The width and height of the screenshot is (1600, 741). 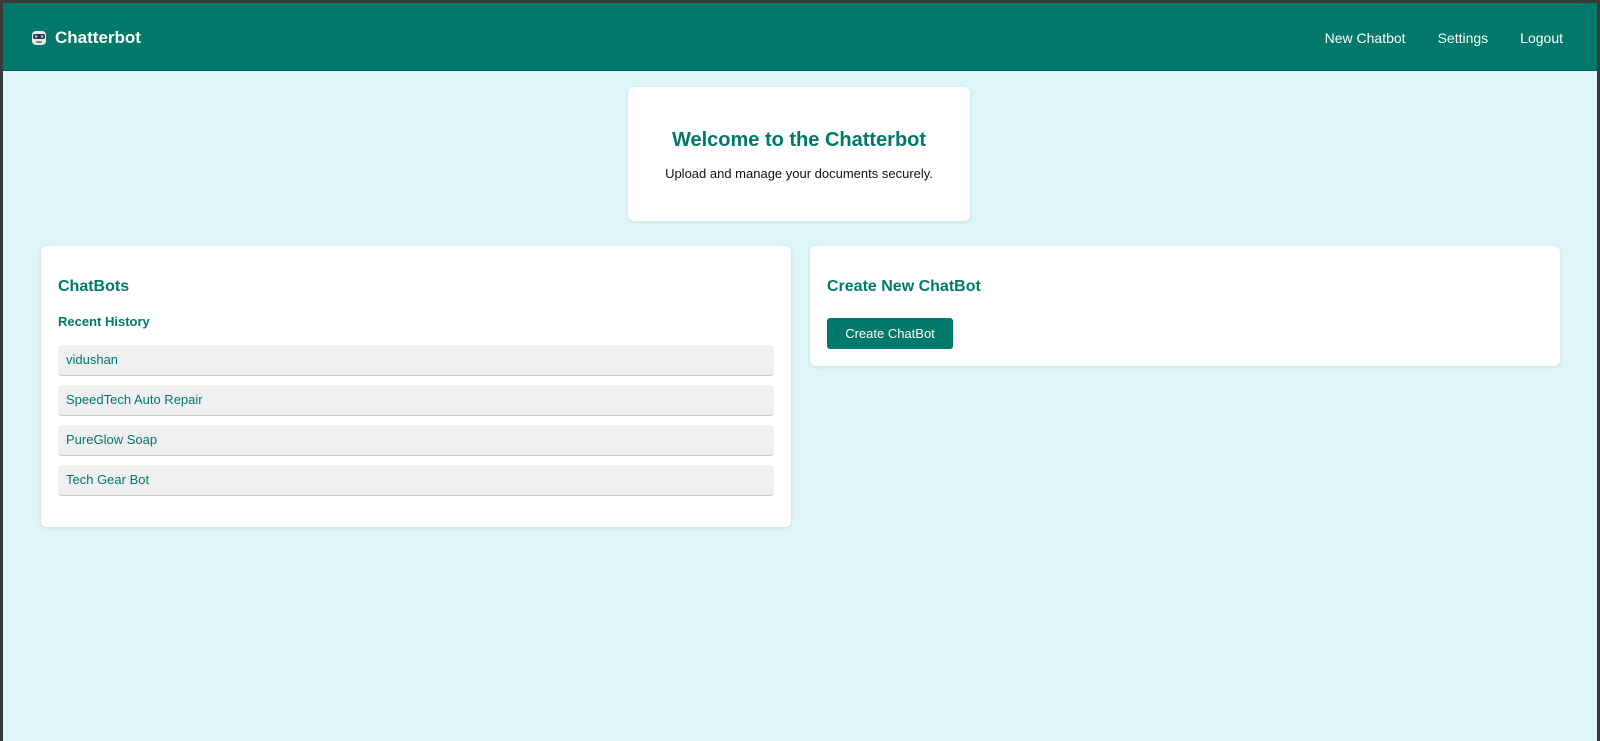 What do you see at coordinates (800, 37) in the screenshot?
I see `navbar: Chatterbot New Chatbot Settings Logout` at bounding box center [800, 37].